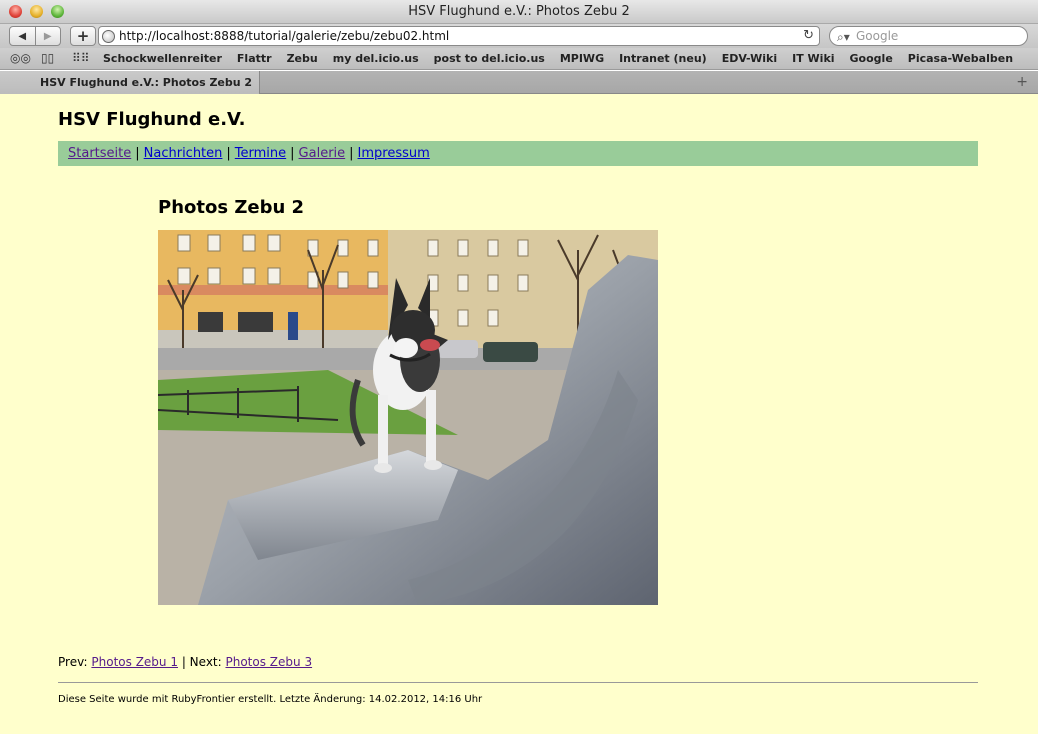 Image resolution: width=1038 pixels, height=734 pixels. What do you see at coordinates (663, 58) in the screenshot?
I see `bookmark-item: Intranet (neu)` at bounding box center [663, 58].